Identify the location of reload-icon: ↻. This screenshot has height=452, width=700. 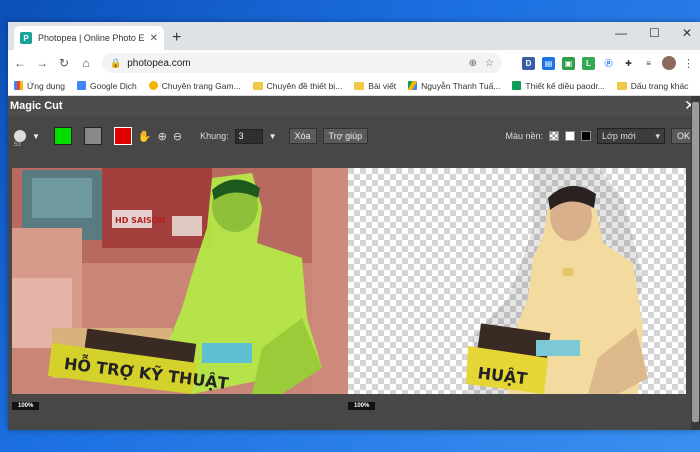
(64, 63).